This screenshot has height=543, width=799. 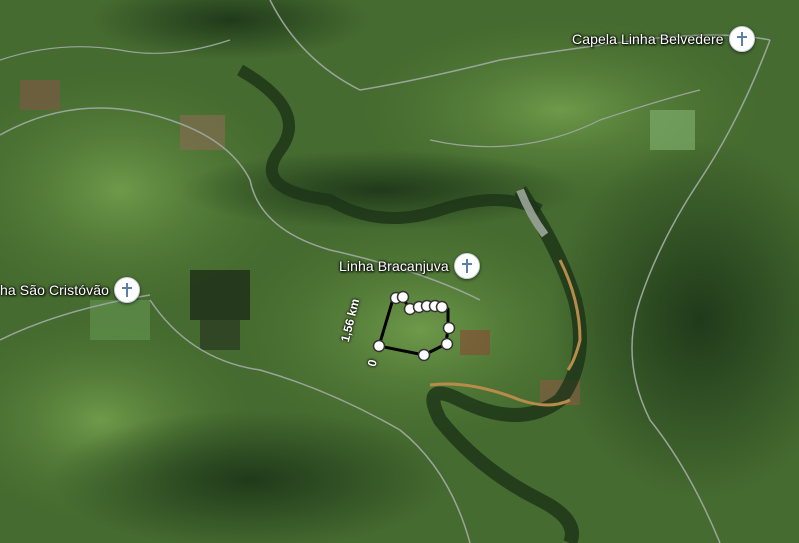 I want to click on place-linha-sao-cristovao: ha São Cristóvão, so click(x=70, y=290).